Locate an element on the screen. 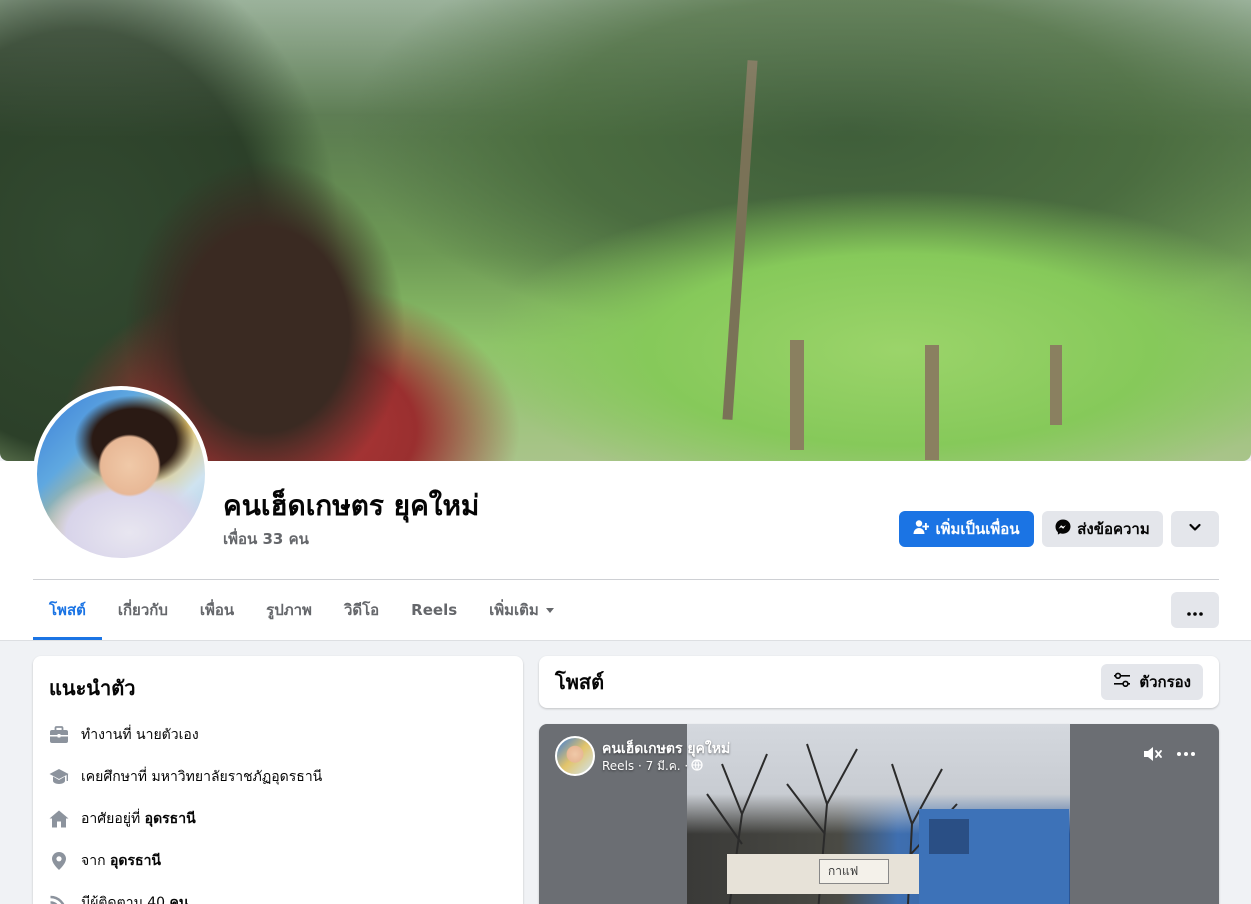  tab-more: เพิ่มเติม is located at coordinates (522, 610).